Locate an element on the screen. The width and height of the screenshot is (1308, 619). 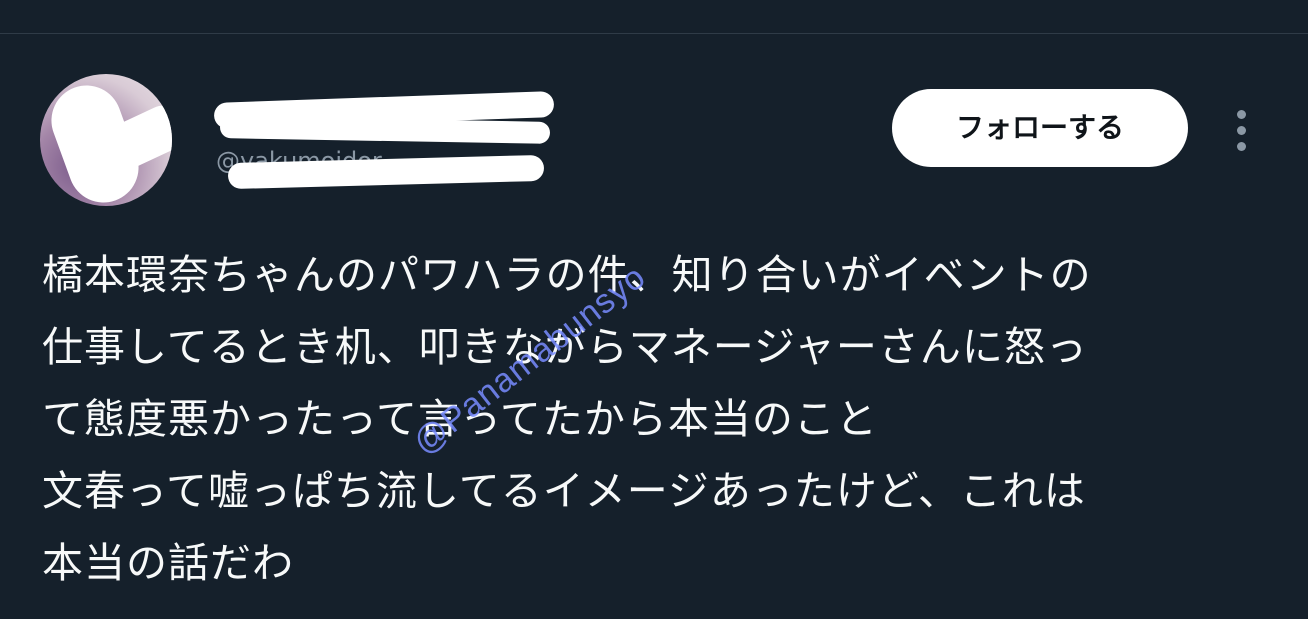
post-text-line: 本当の話だわ is located at coordinates (168, 563).